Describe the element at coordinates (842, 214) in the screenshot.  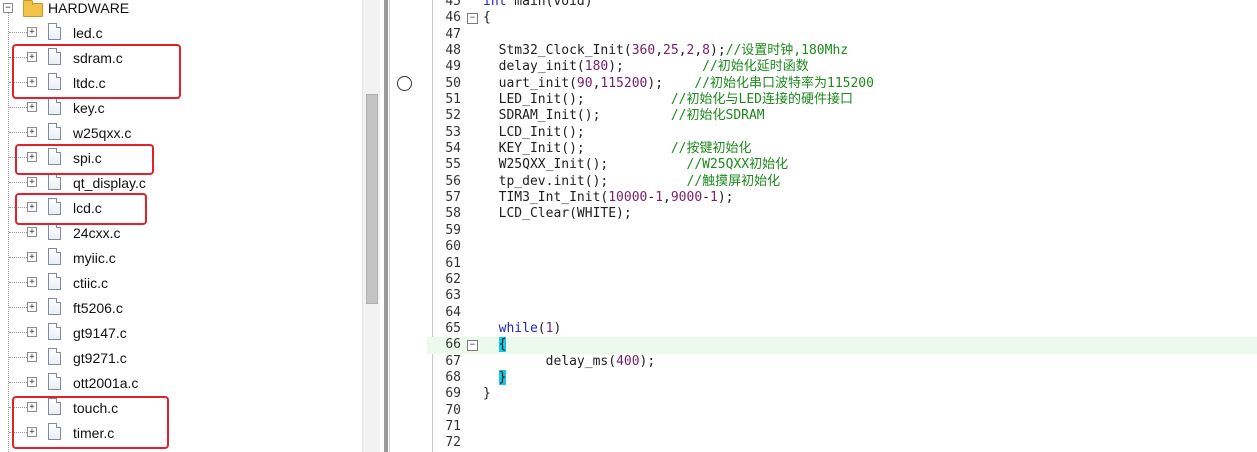
I see `code-line: 58 LCD_Clear(WHITE);` at that location.